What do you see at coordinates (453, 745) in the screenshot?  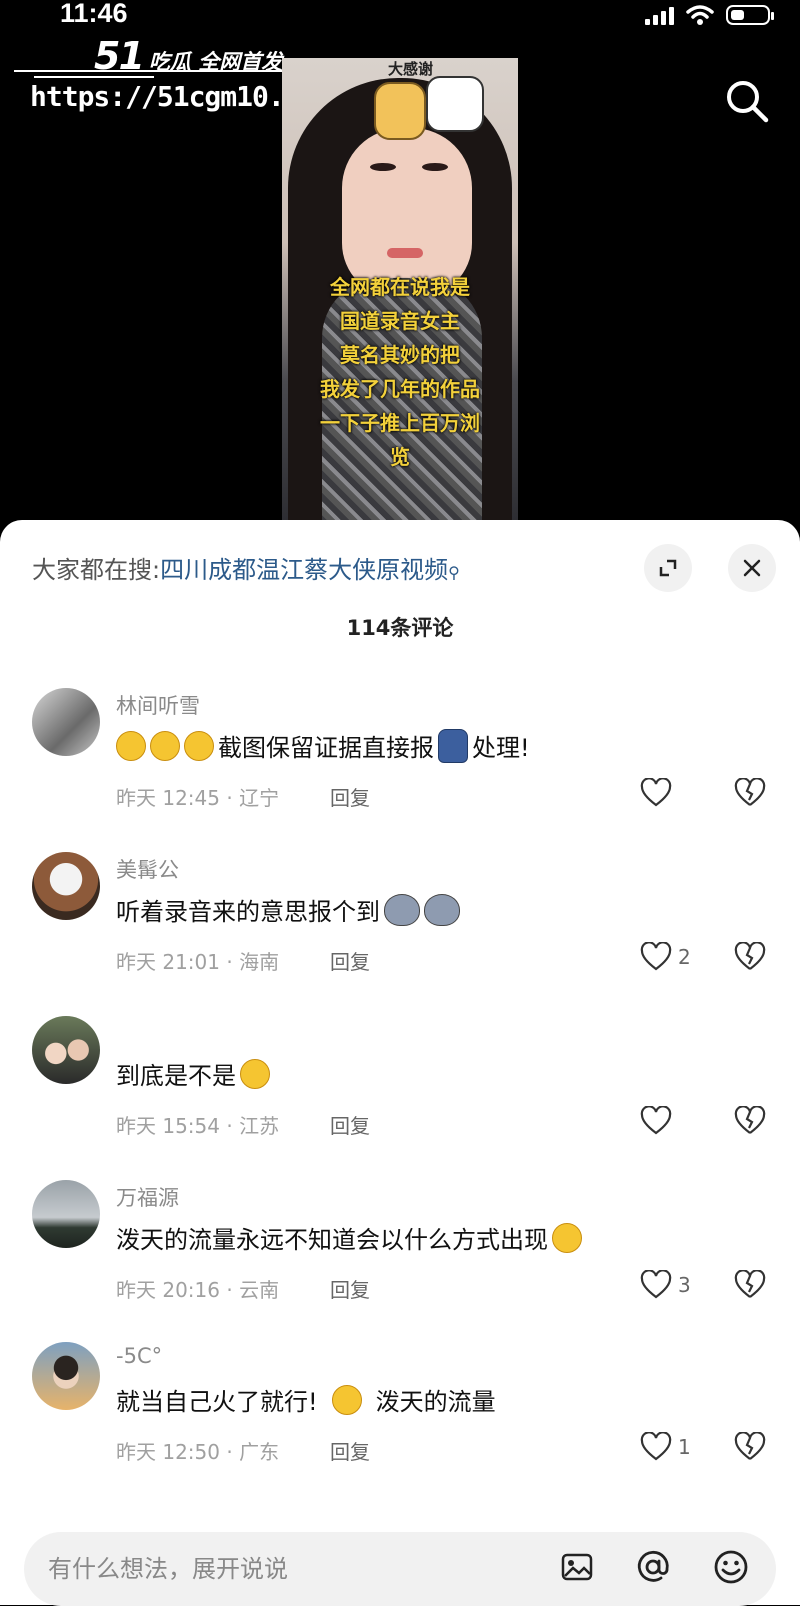 I see `police-emoji-icon` at bounding box center [453, 745].